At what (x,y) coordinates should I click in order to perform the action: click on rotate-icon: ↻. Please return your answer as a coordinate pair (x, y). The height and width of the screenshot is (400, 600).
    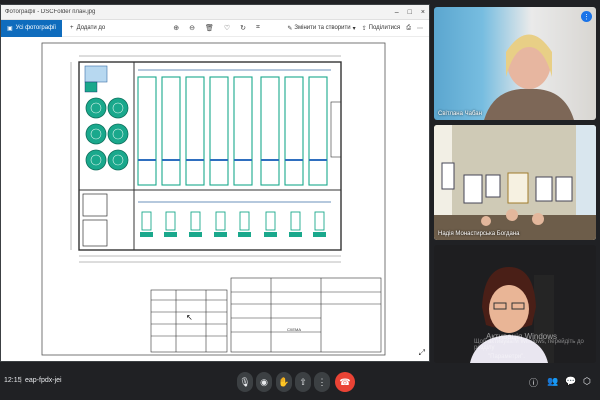
    Looking at the image, I should click on (243, 28).